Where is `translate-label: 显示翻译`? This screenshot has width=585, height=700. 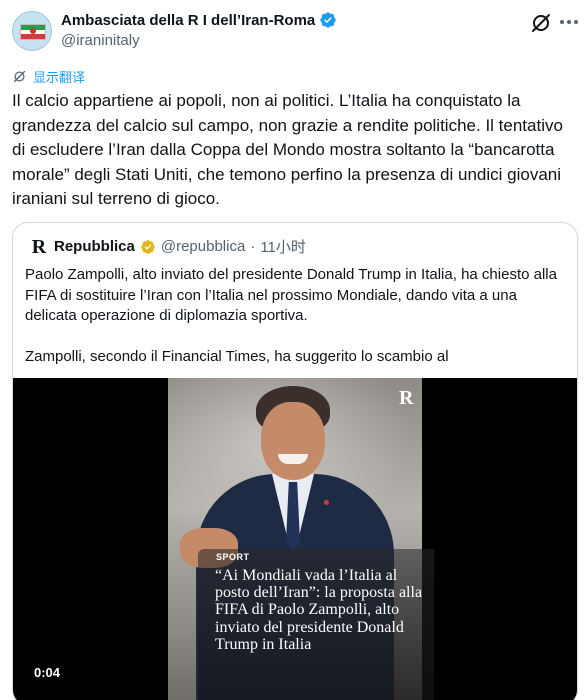
translate-label: 显示翻译 is located at coordinates (59, 77).